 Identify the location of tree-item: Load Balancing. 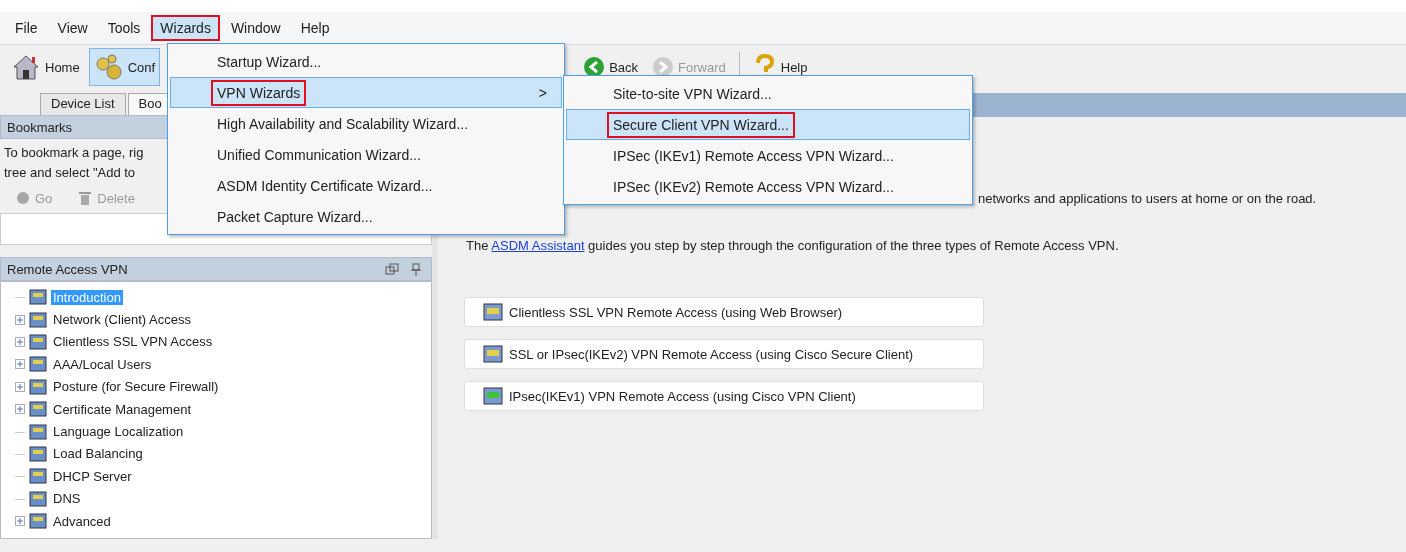
(98, 454).